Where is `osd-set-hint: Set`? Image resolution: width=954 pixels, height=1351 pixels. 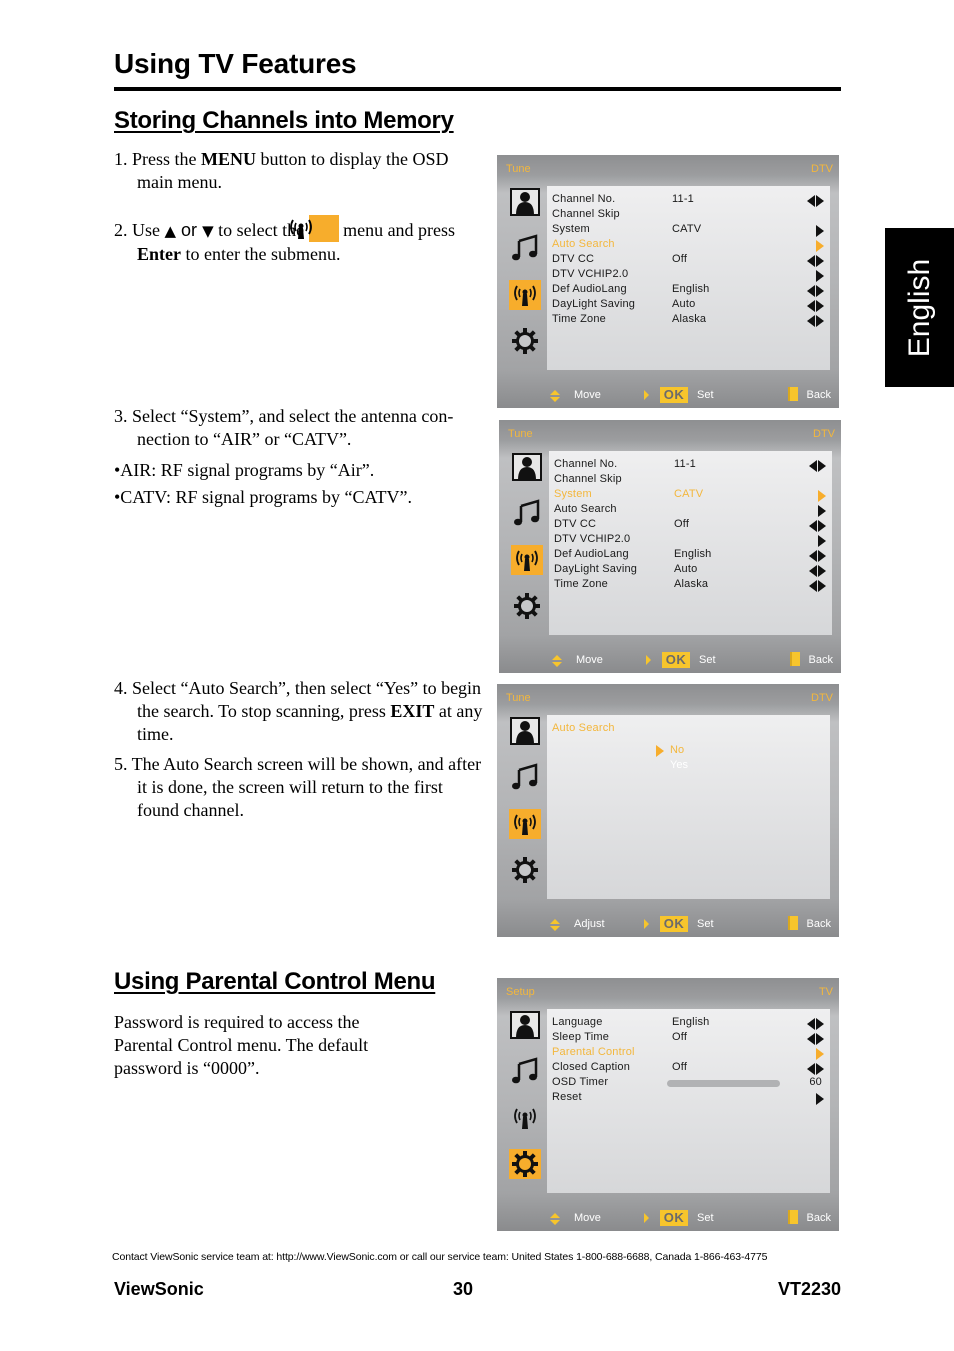 osd-set-hint: Set is located at coordinates (707, 660).